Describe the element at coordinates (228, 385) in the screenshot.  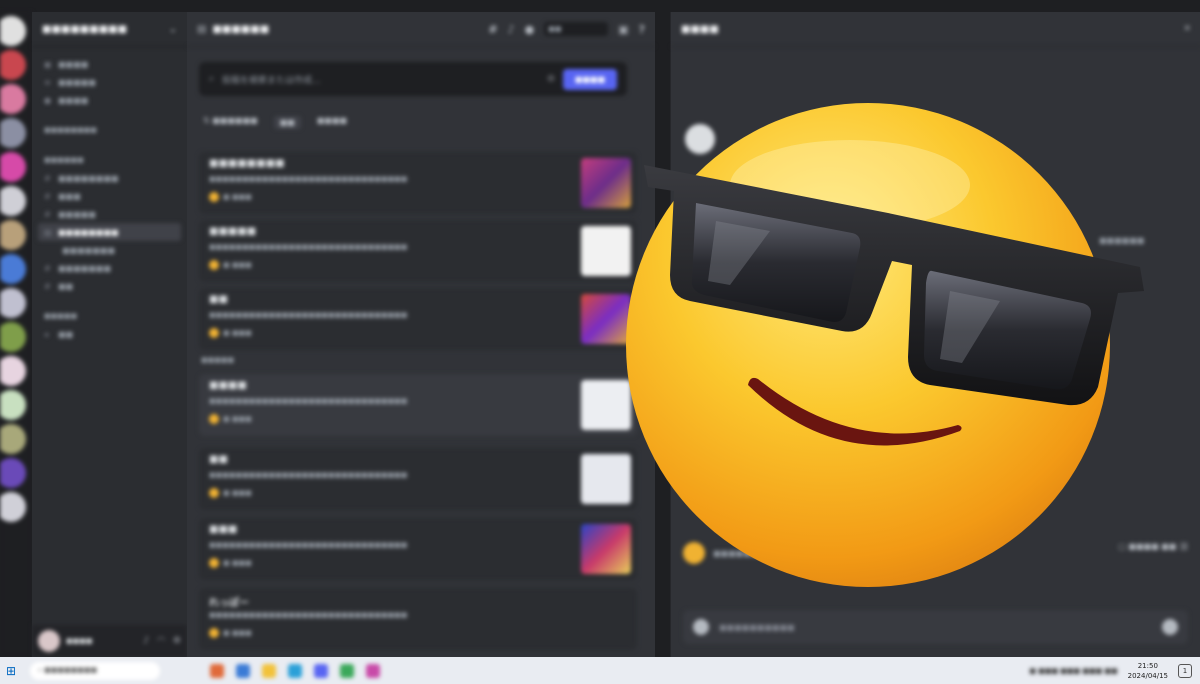
I see `post-title: ■■■■` at that location.